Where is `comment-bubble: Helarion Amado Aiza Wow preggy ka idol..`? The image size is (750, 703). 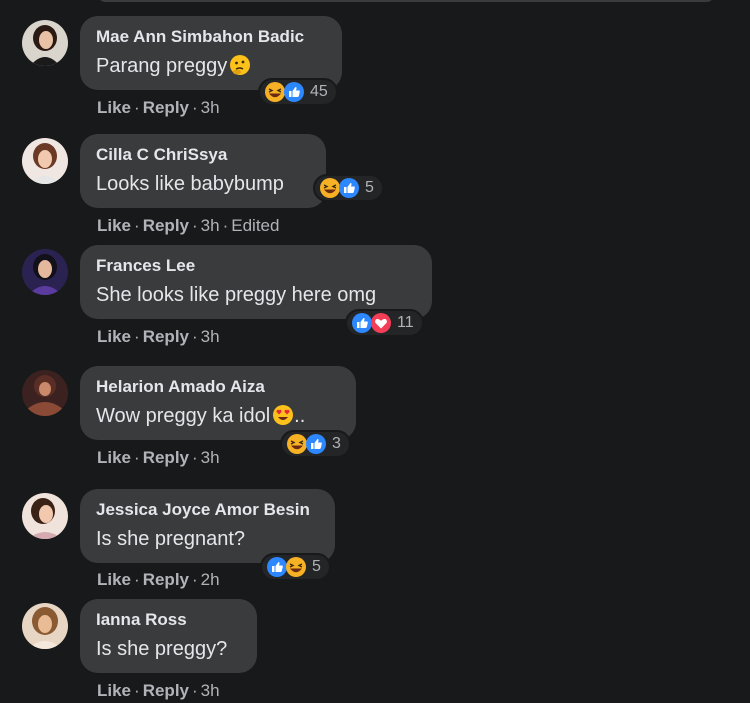 comment-bubble: Helarion Amado Aiza Wow preggy ka idol.. is located at coordinates (218, 403).